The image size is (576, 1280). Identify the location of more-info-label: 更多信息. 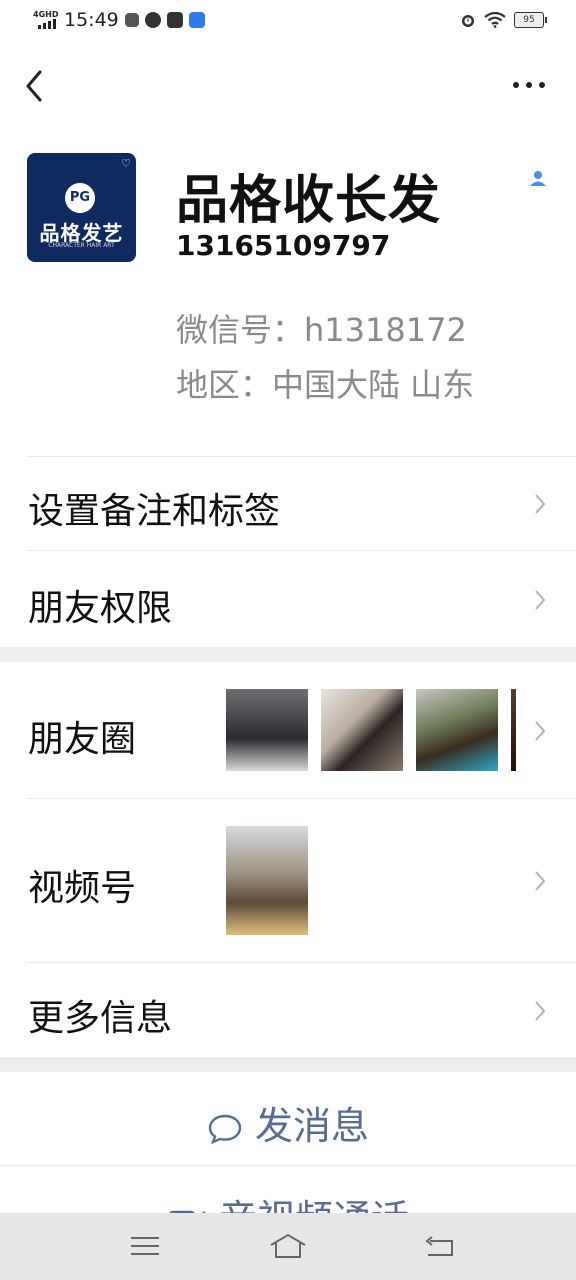
(100, 1018).